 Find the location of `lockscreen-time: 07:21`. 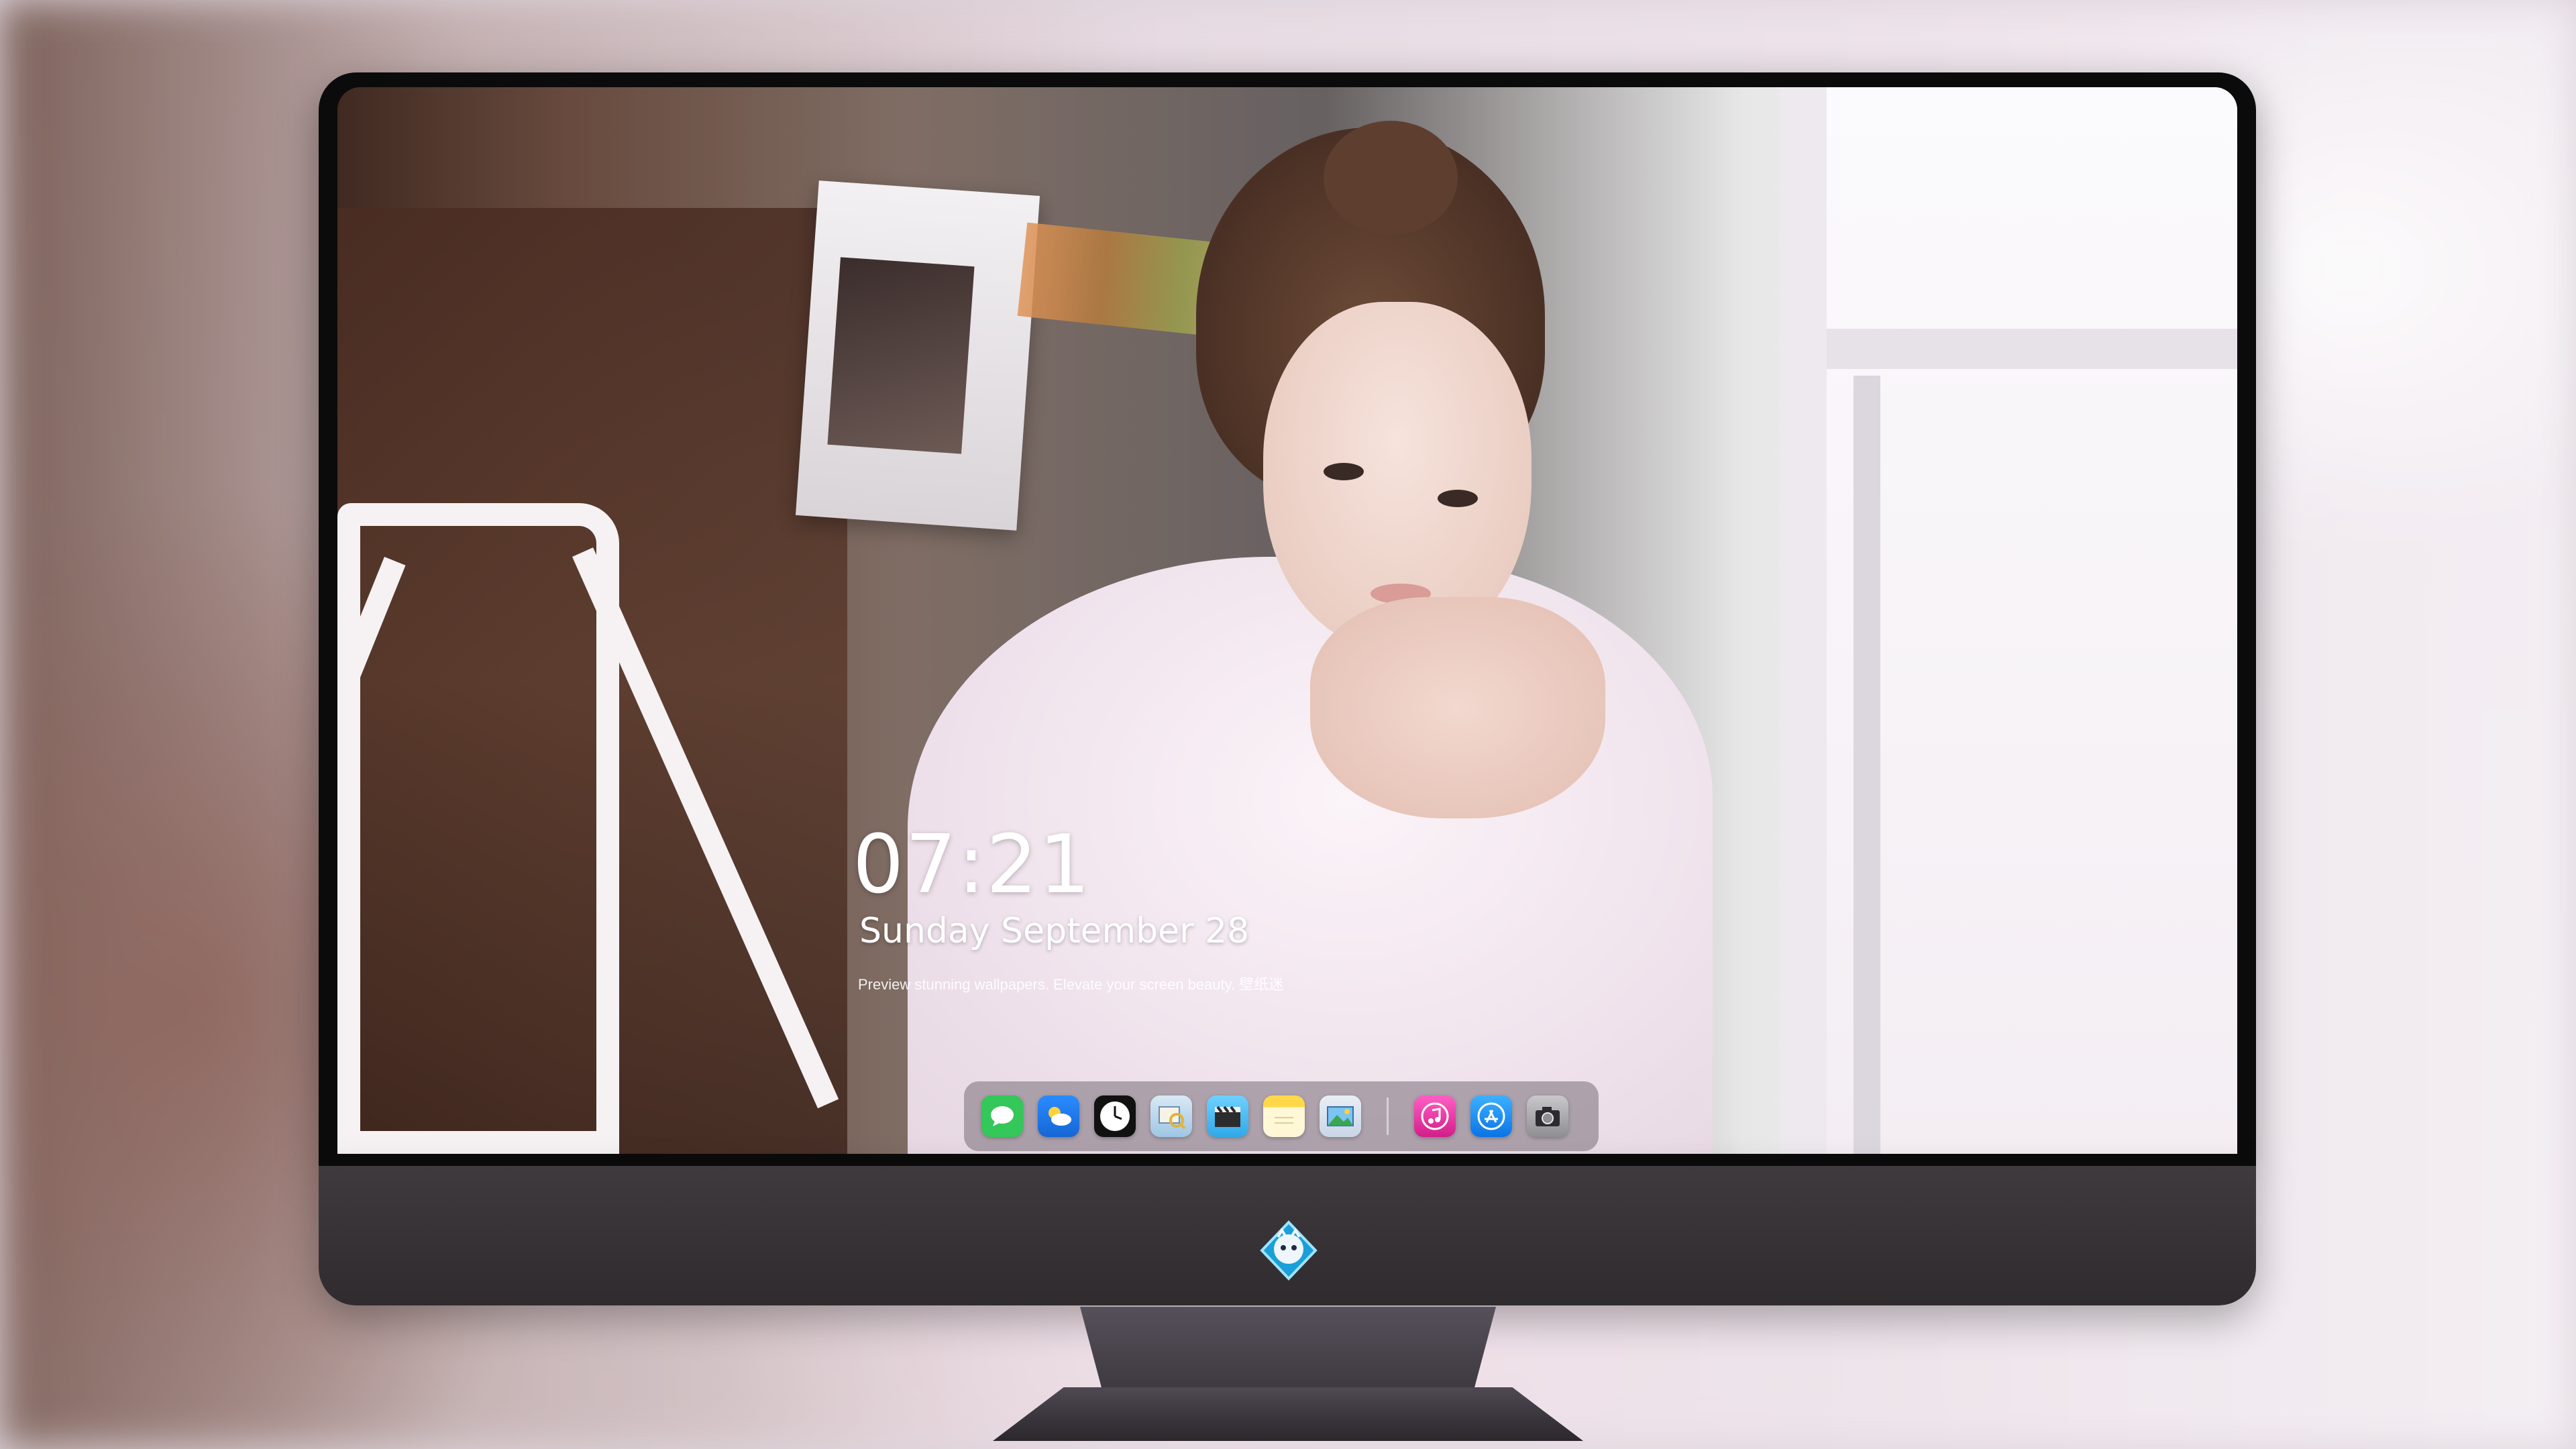

lockscreen-time: 07:21 is located at coordinates (972, 865).